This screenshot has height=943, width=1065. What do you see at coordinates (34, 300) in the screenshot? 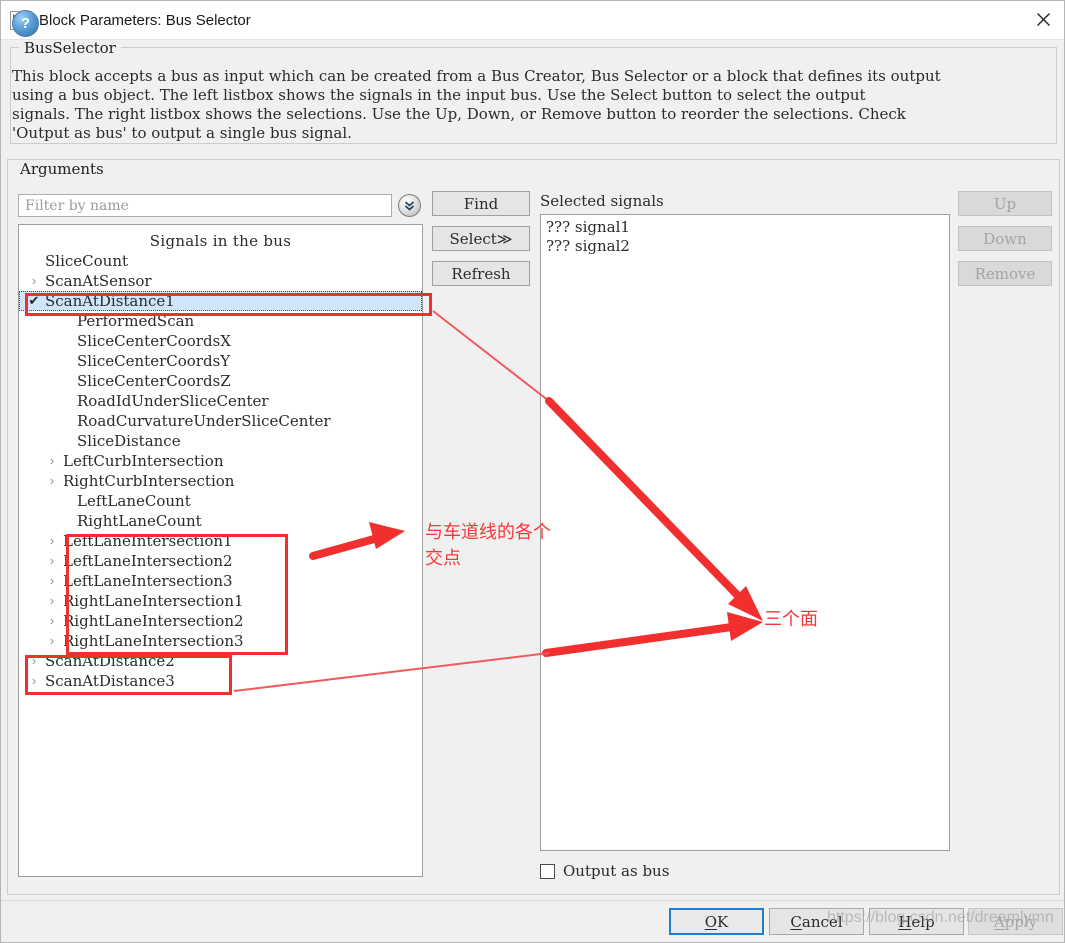
I see `check-icon: ✔` at bounding box center [34, 300].